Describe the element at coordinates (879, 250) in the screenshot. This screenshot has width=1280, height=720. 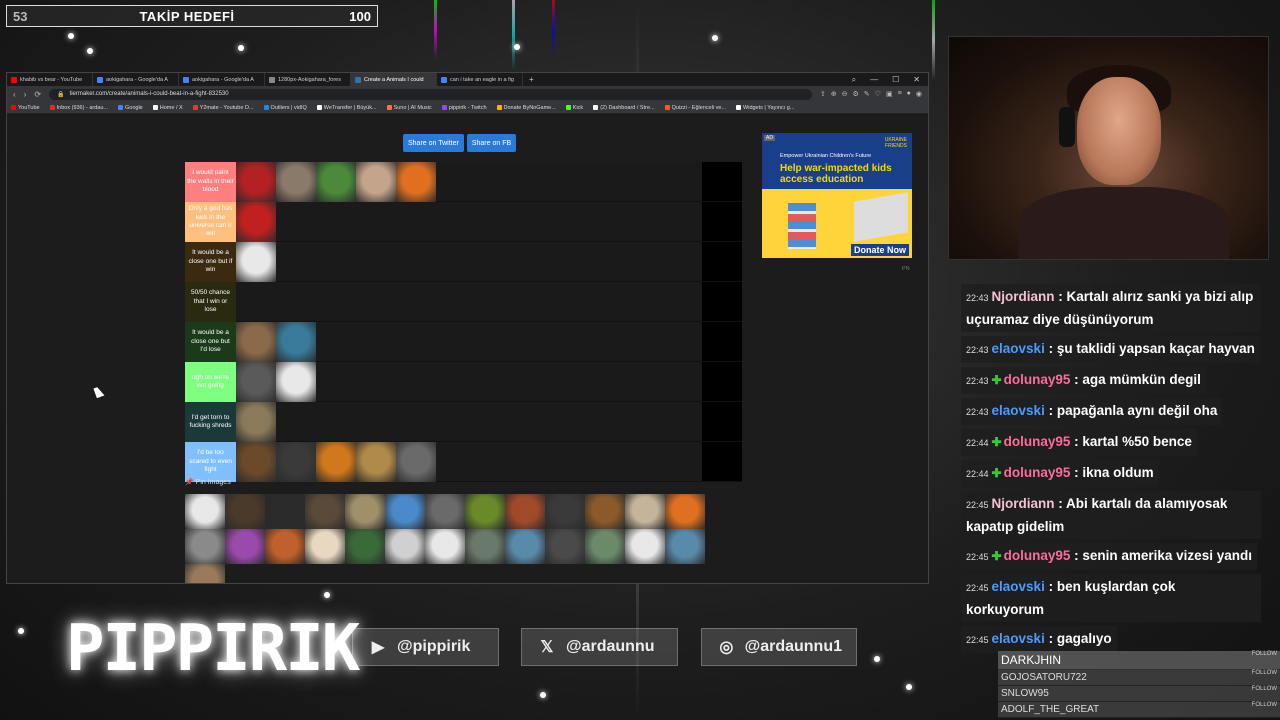
I see `ad-donate-button: Donate Now` at that location.